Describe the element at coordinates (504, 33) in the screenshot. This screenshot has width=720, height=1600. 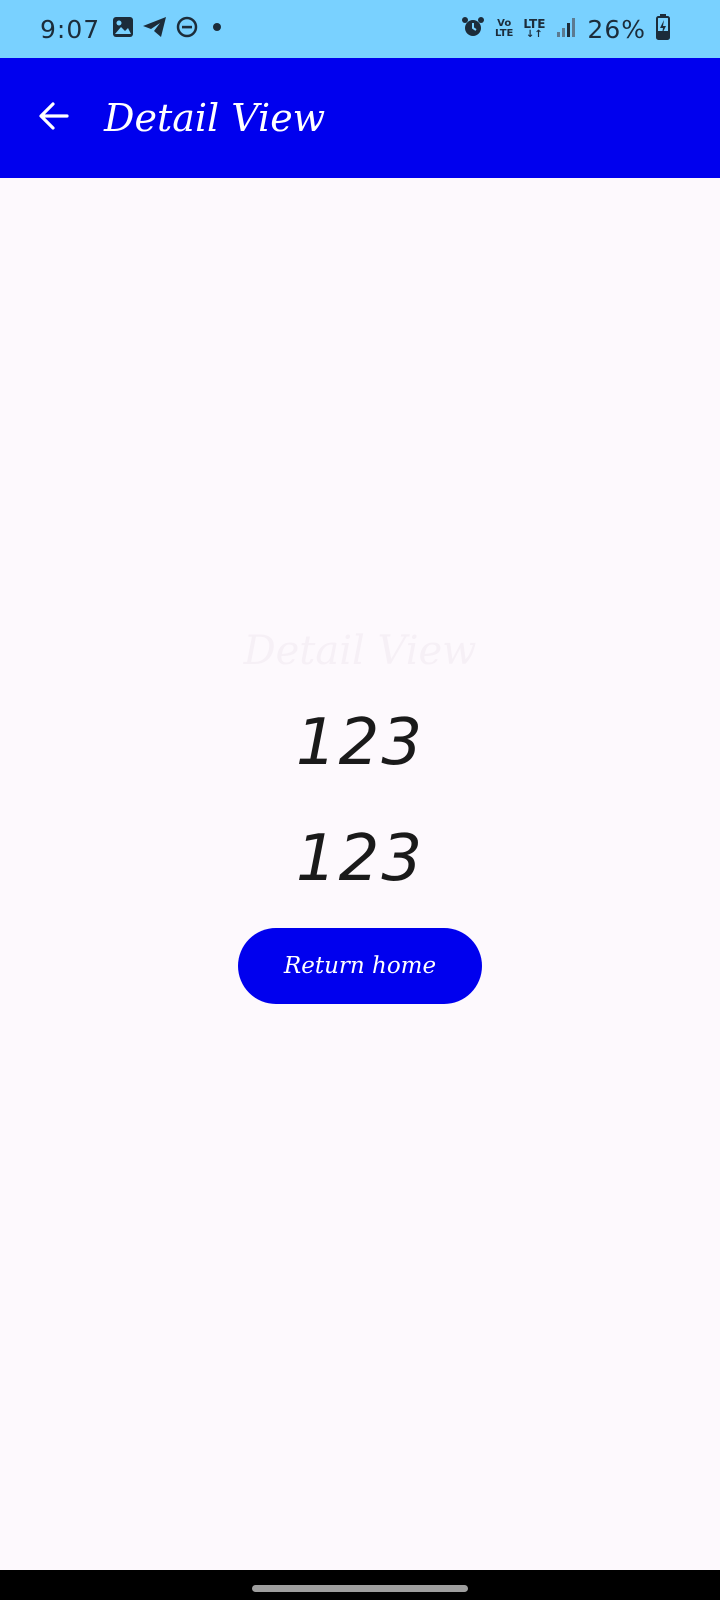
I see `volte-bottom-label: LTE` at that location.